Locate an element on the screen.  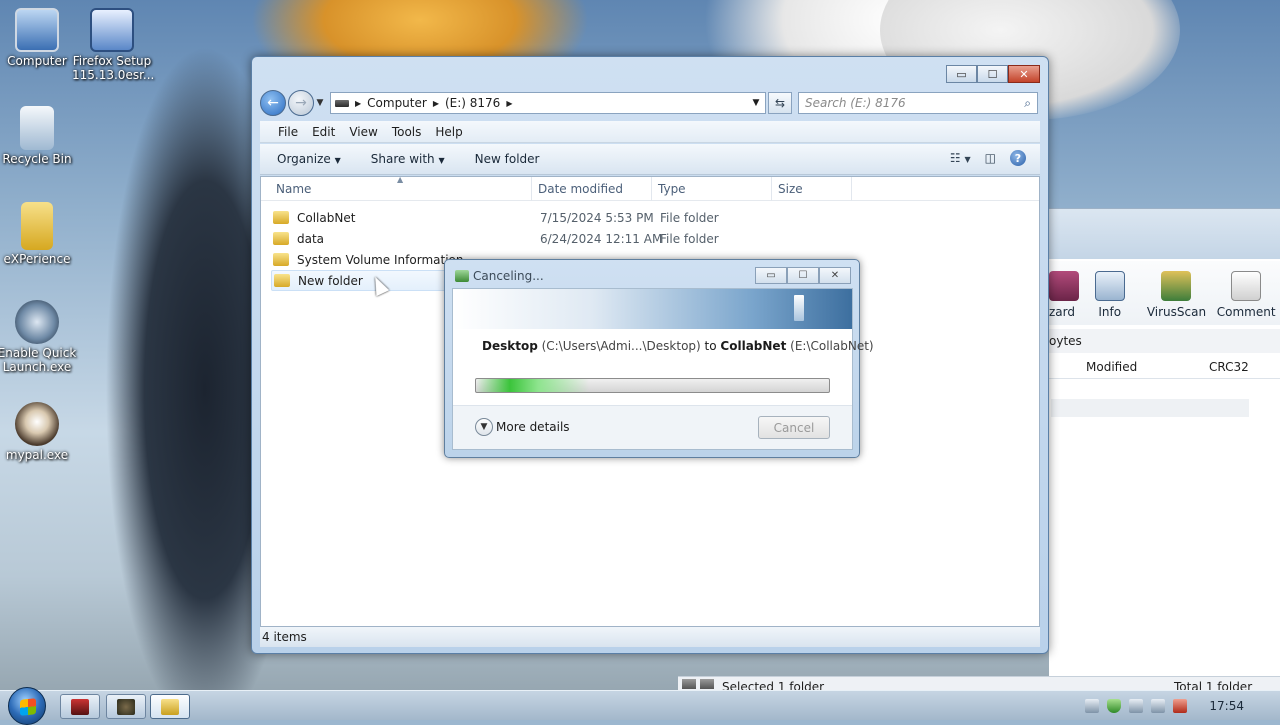
source-path: (C:\Users\Admi...\Desktop) is located at coordinates (621, 346).